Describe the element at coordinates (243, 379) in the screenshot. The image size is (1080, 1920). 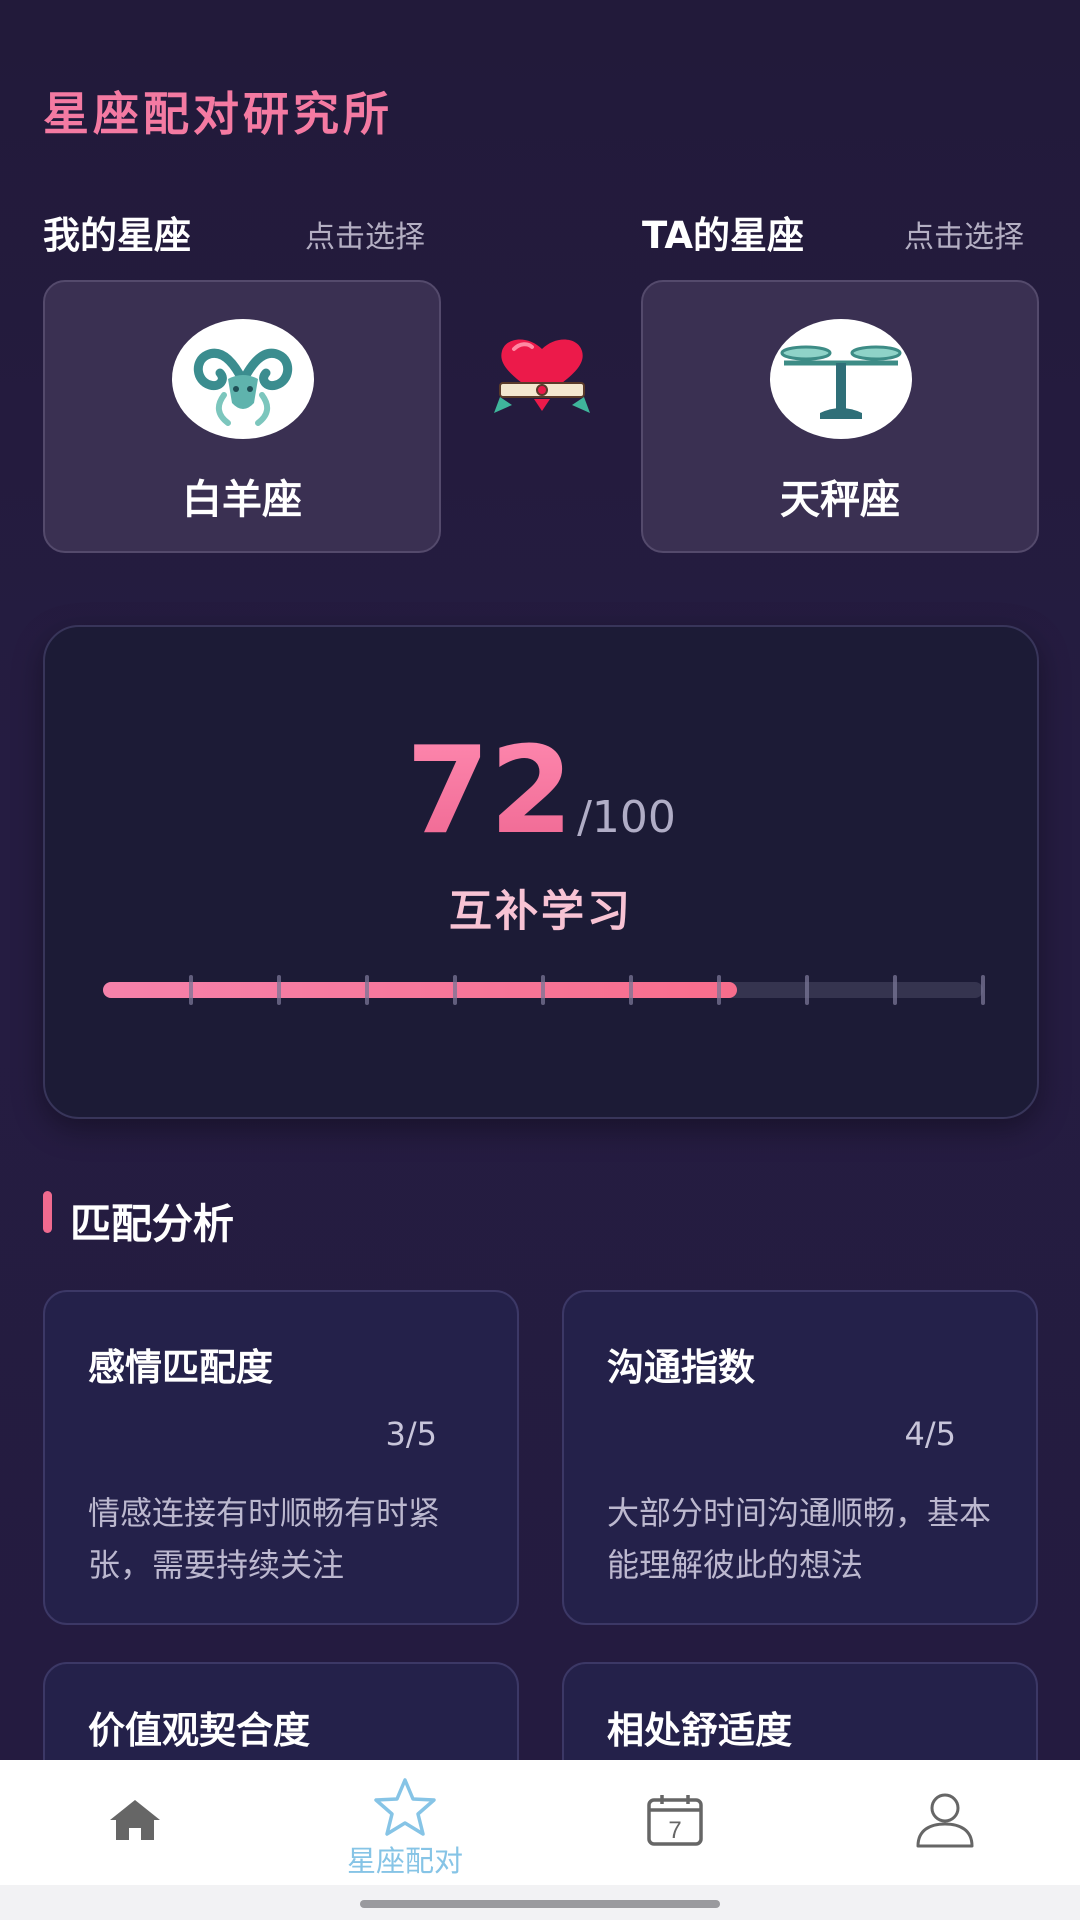
I see `aries-icon` at that location.